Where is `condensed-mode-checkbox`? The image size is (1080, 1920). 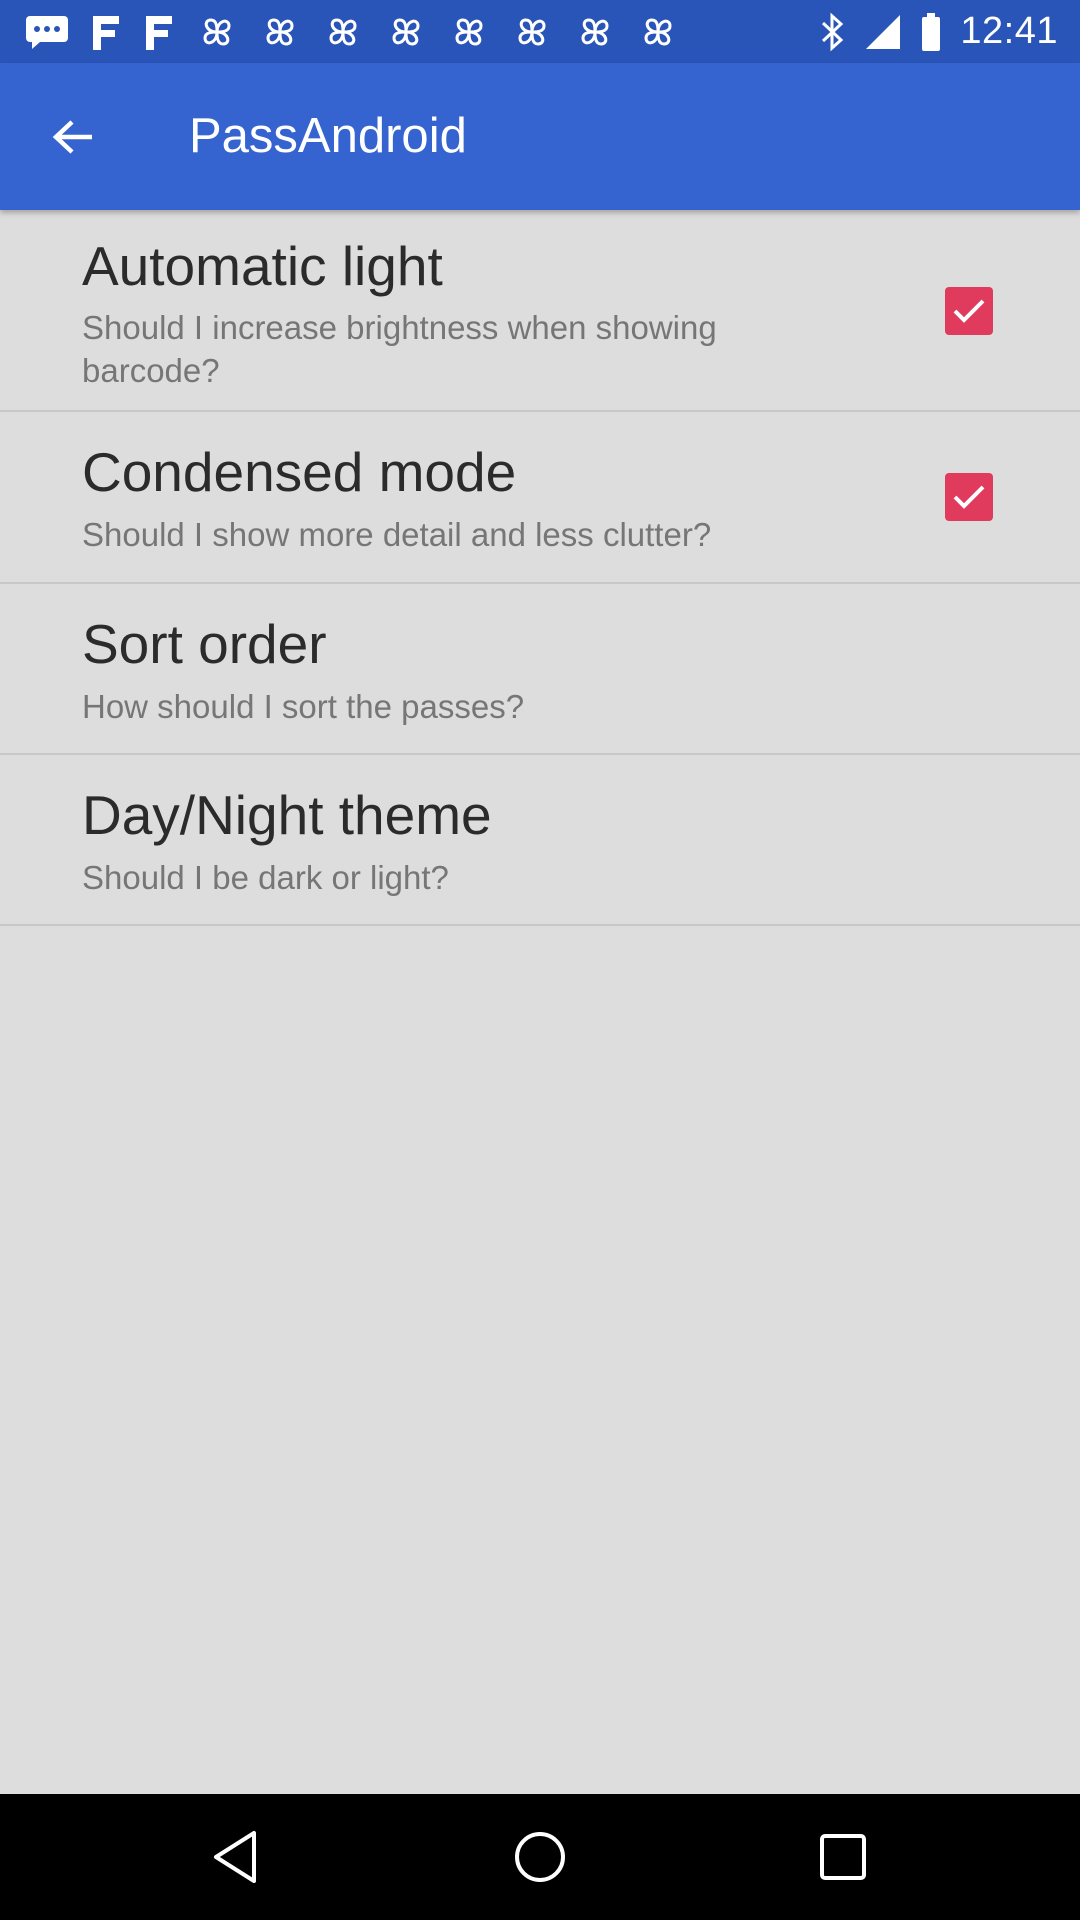 condensed-mode-checkbox is located at coordinates (969, 497).